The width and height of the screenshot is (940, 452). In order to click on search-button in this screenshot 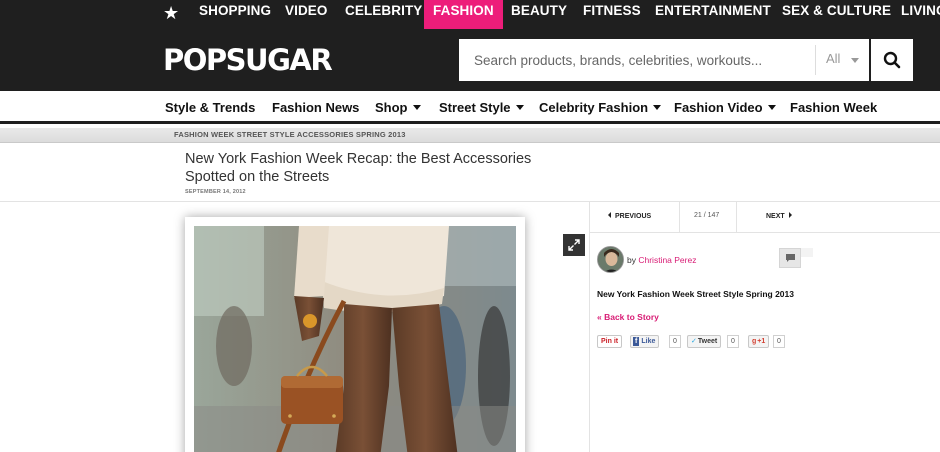, I will do `click(892, 60)`.